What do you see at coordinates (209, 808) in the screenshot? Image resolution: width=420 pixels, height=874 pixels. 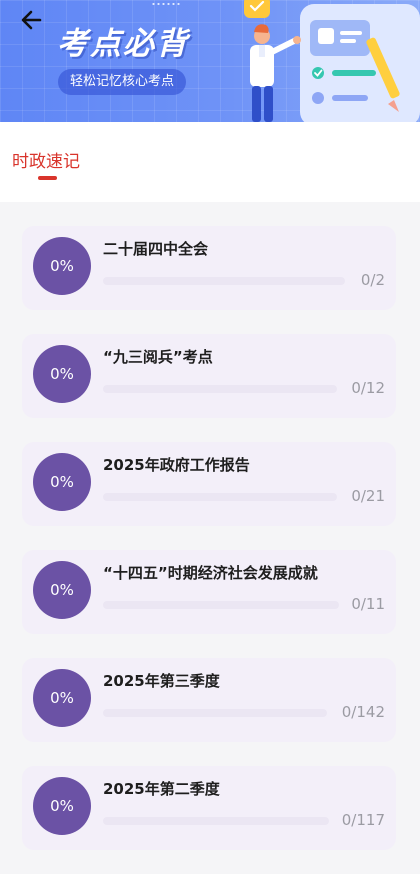 I see `list-item: 0% 2025年第二季度 0/117` at bounding box center [209, 808].